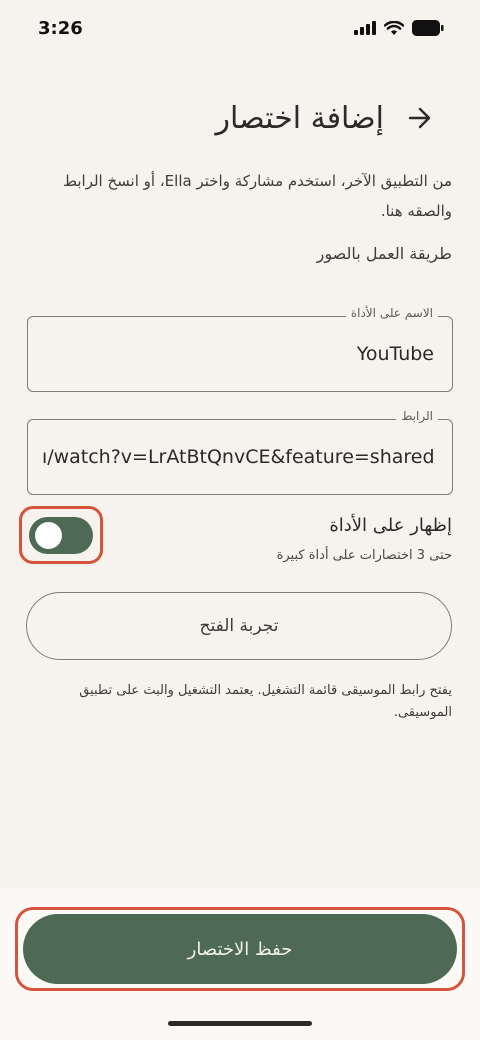  I want to click on status-time: 3:26, so click(60, 28).